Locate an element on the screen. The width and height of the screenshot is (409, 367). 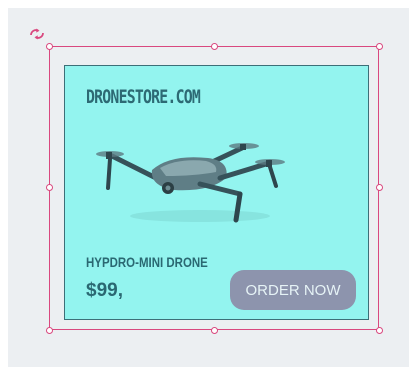
resize-handle-left is located at coordinates (49, 187).